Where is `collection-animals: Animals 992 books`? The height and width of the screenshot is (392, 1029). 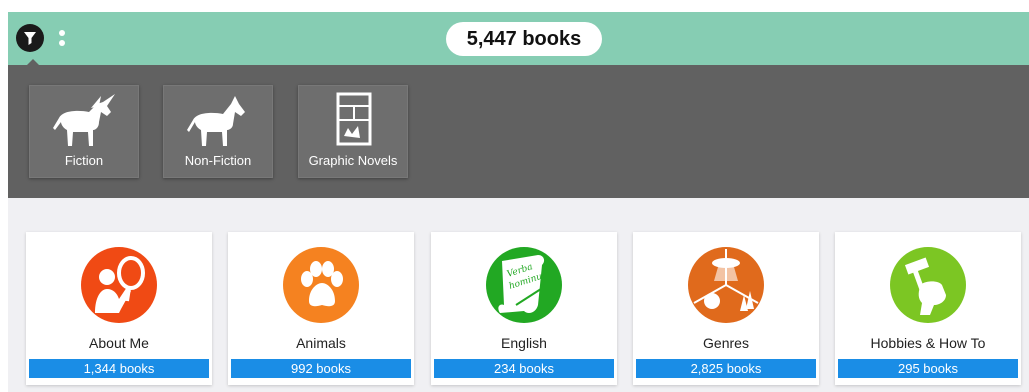
collection-animals: Animals 992 books is located at coordinates (321, 308).